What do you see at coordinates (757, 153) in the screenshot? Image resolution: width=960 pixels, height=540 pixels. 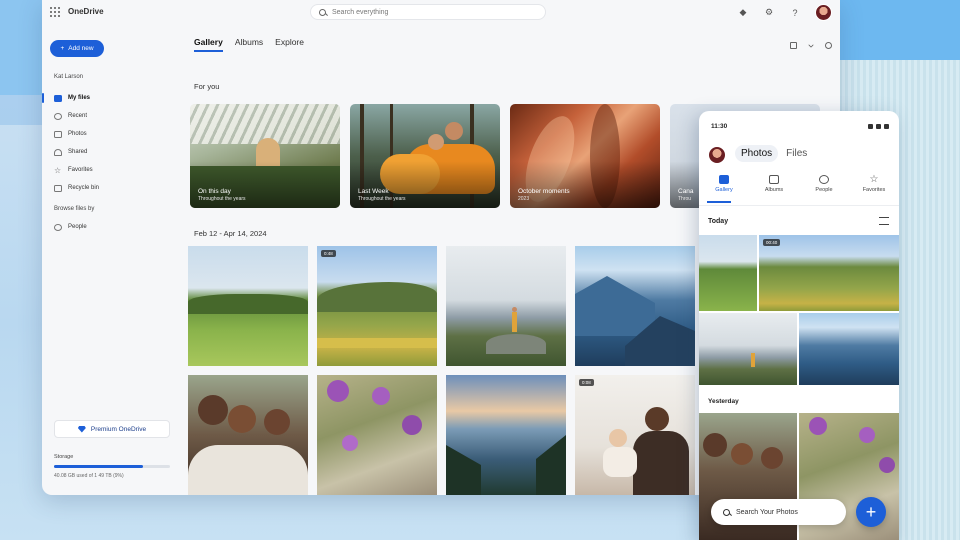 I see `toggle-photos: Photos` at bounding box center [757, 153].